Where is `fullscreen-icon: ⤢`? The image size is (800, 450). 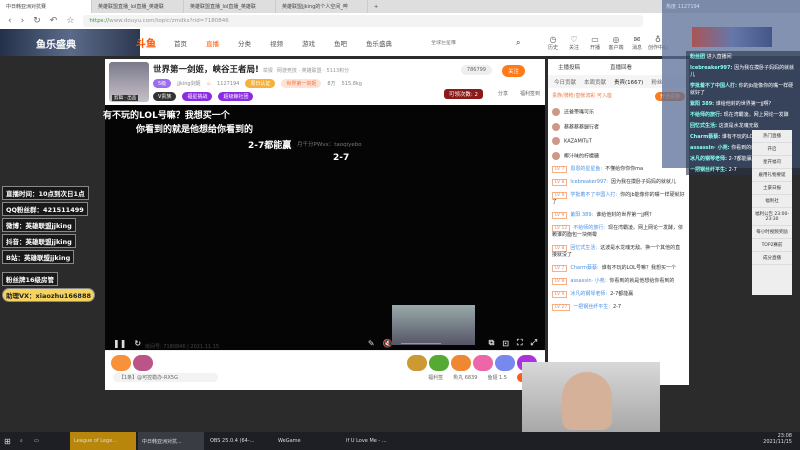
fullscreen-icon: ⤢ is located at coordinates (534, 343).